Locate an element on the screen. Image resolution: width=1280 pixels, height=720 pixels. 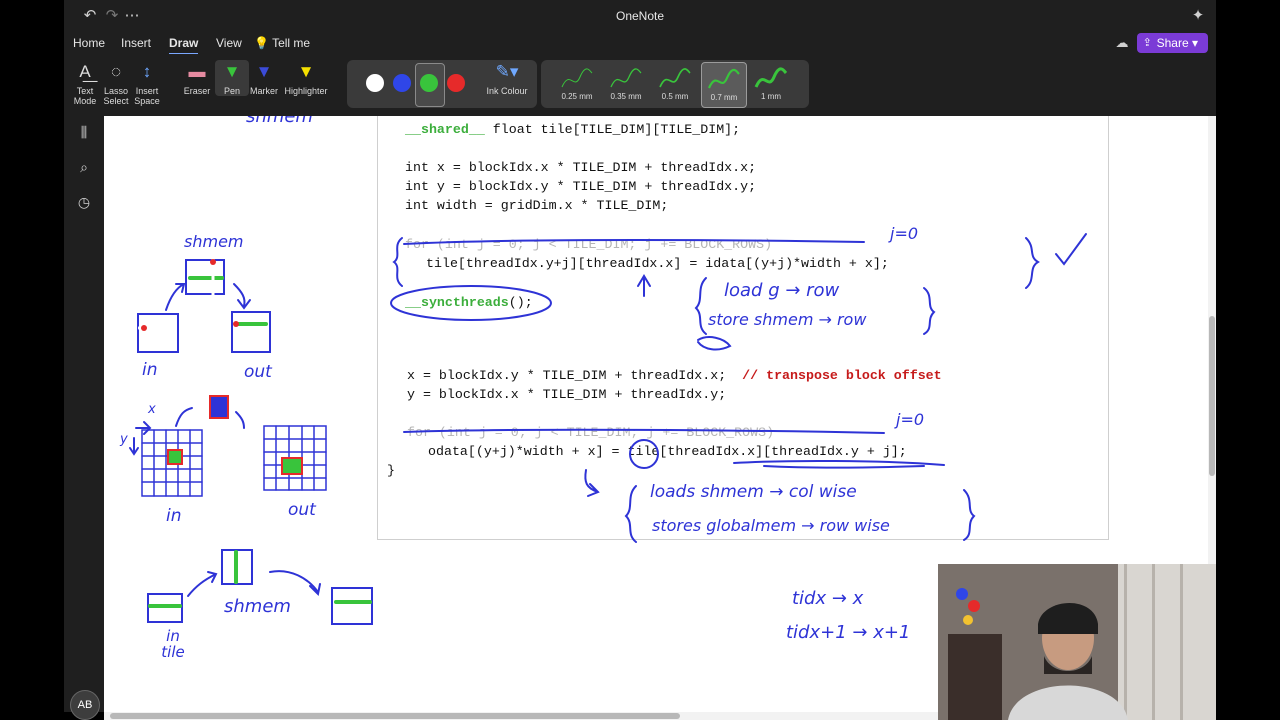
menu-insert: Insert is located at coordinates (136, 43).